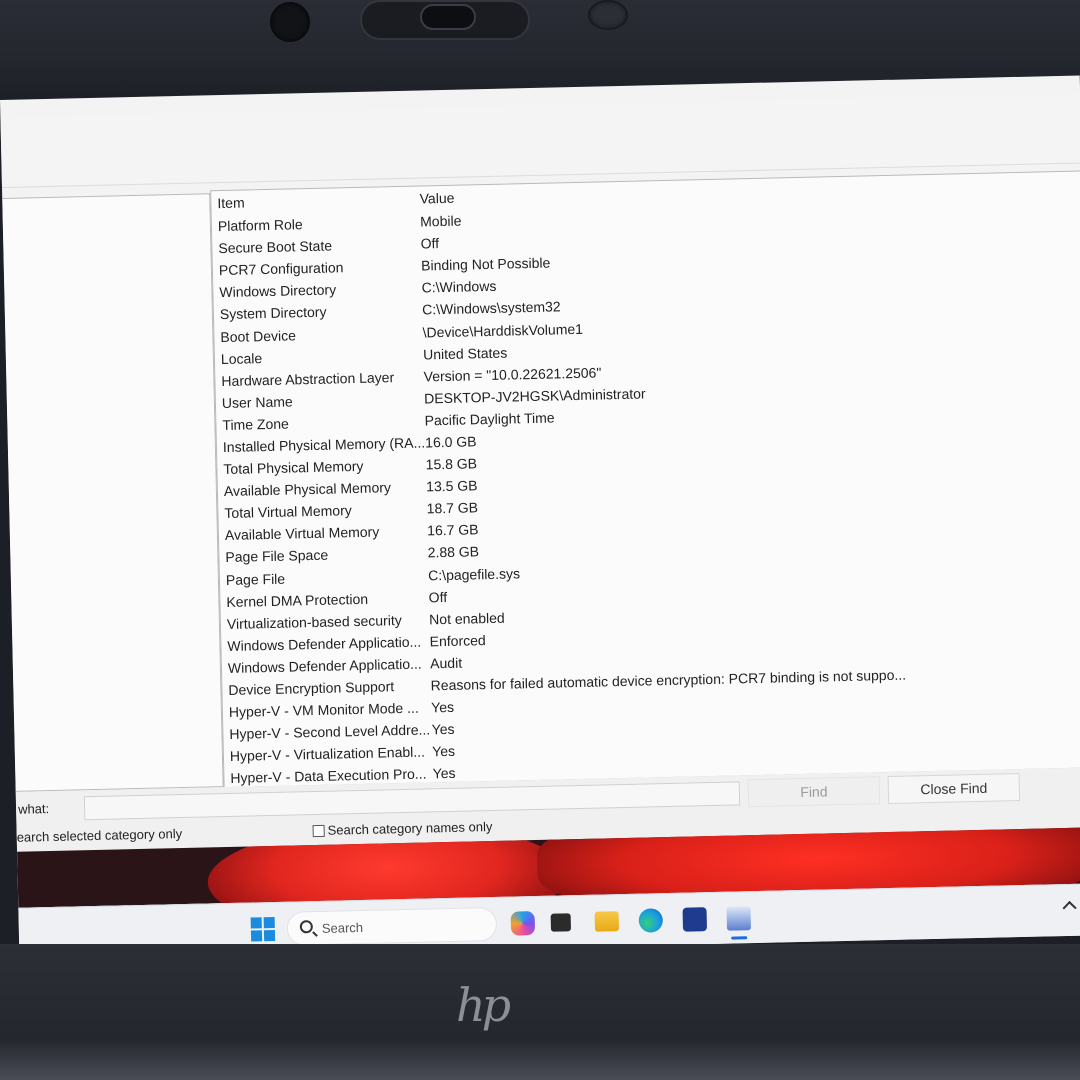 The height and width of the screenshot is (1080, 1080). What do you see at coordinates (523, 923) in the screenshot?
I see `copilot-icon` at bounding box center [523, 923].